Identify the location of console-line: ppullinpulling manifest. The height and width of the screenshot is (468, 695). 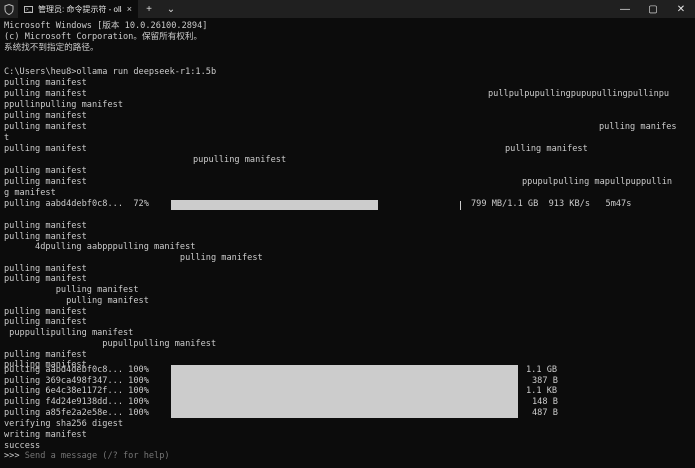
(63, 105).